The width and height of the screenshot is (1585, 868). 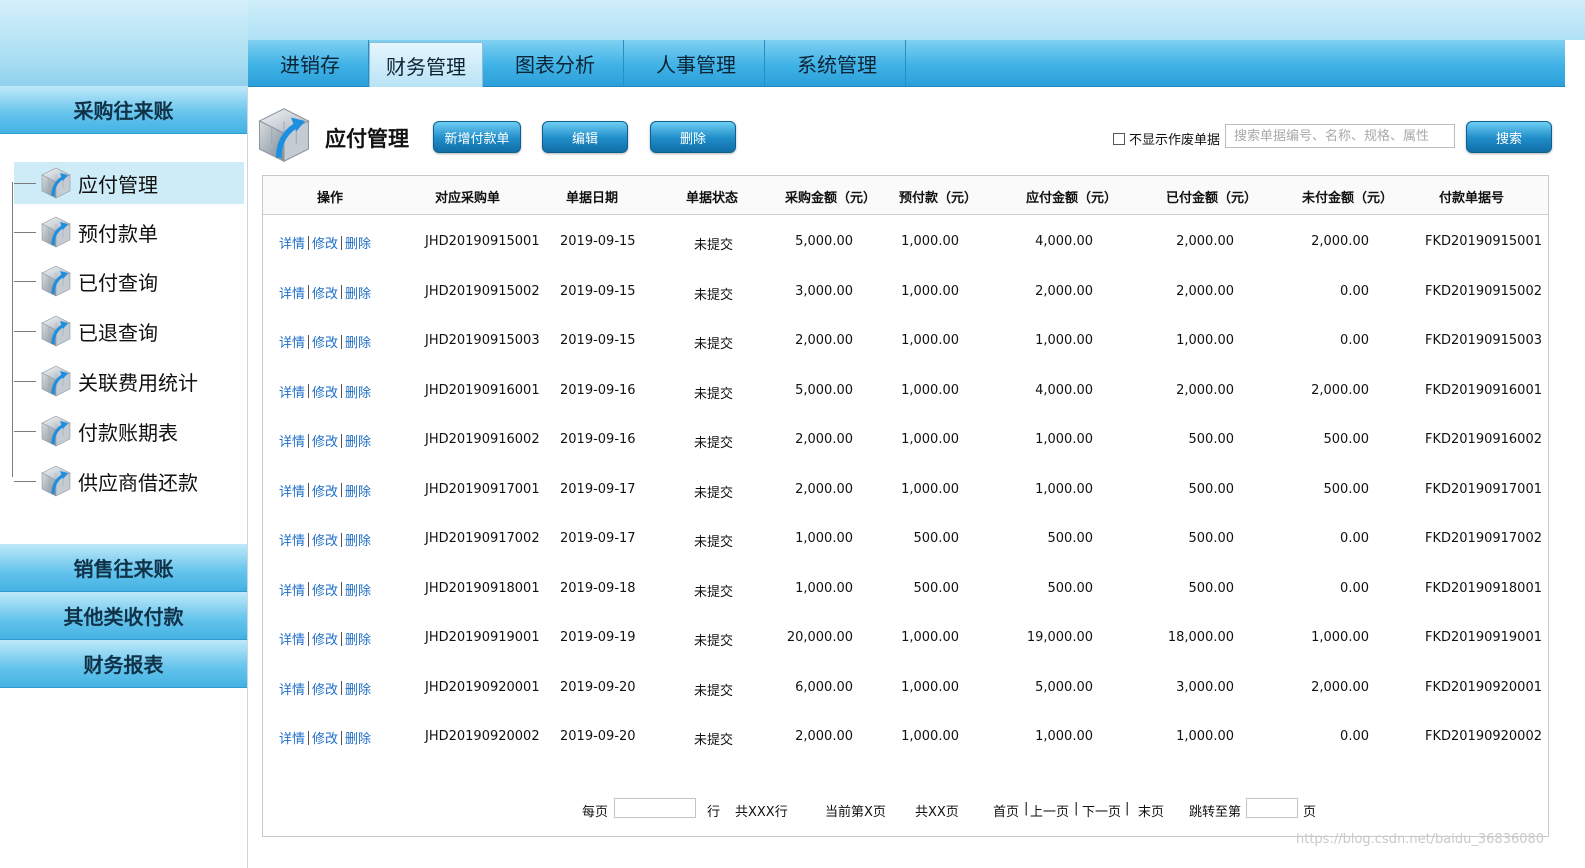 What do you see at coordinates (824, 291) in the screenshot?
I see `cell-purchase-amount: 3,000.00` at bounding box center [824, 291].